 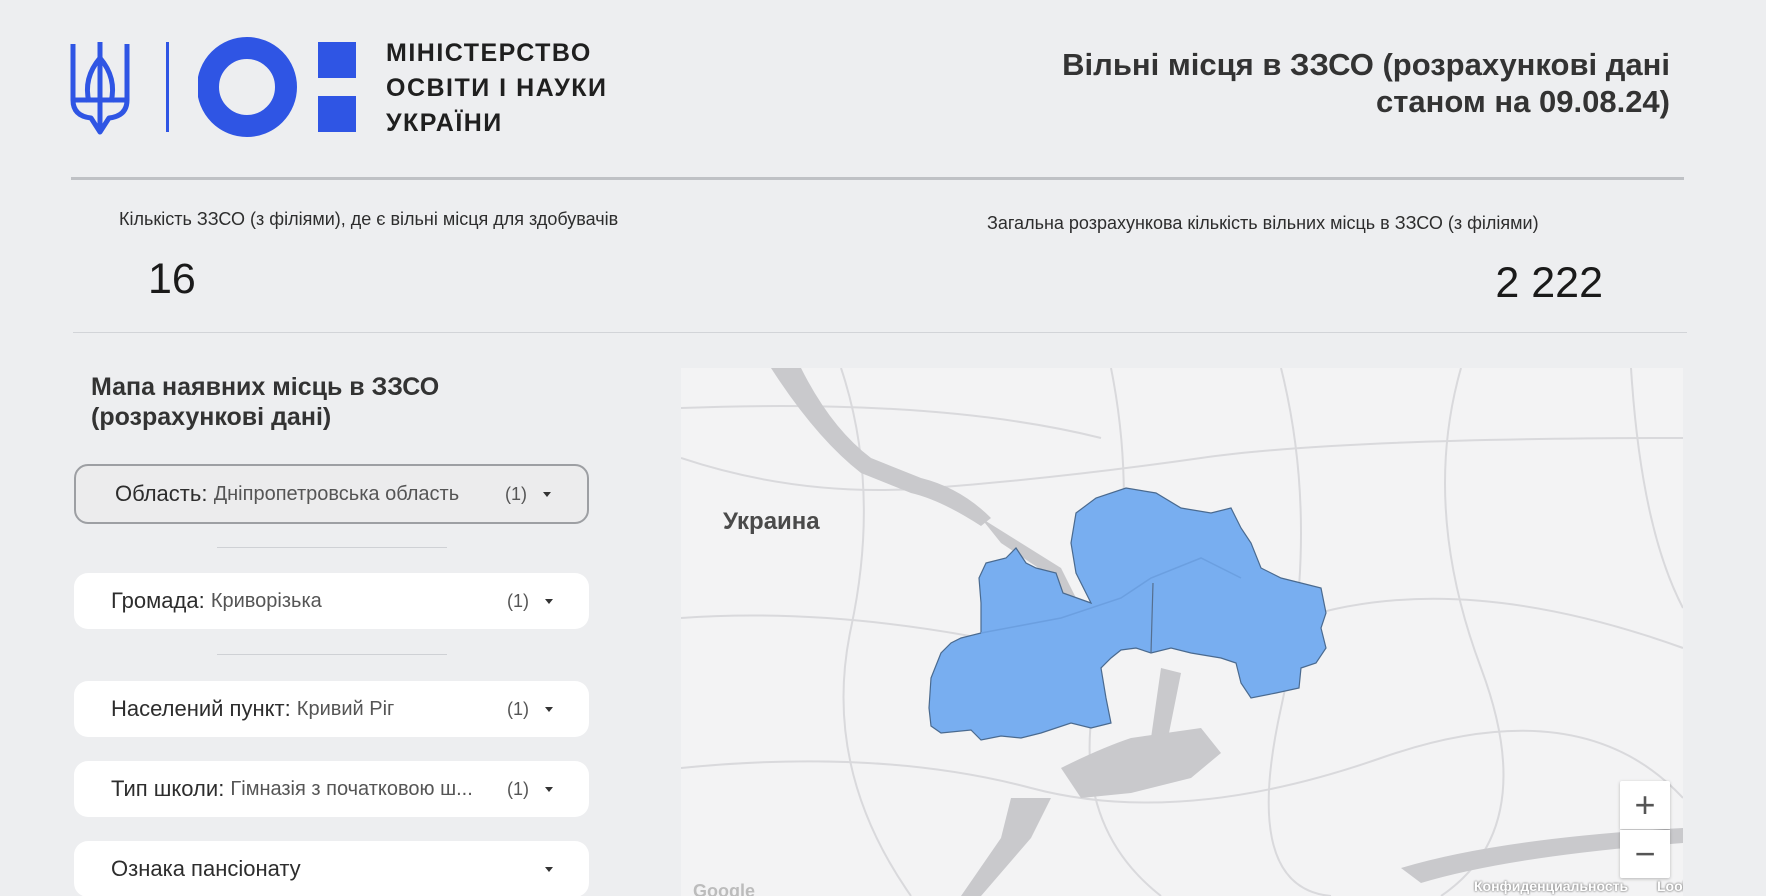 I want to click on filter-name: Населений пункт, so click(x=198, y=708).